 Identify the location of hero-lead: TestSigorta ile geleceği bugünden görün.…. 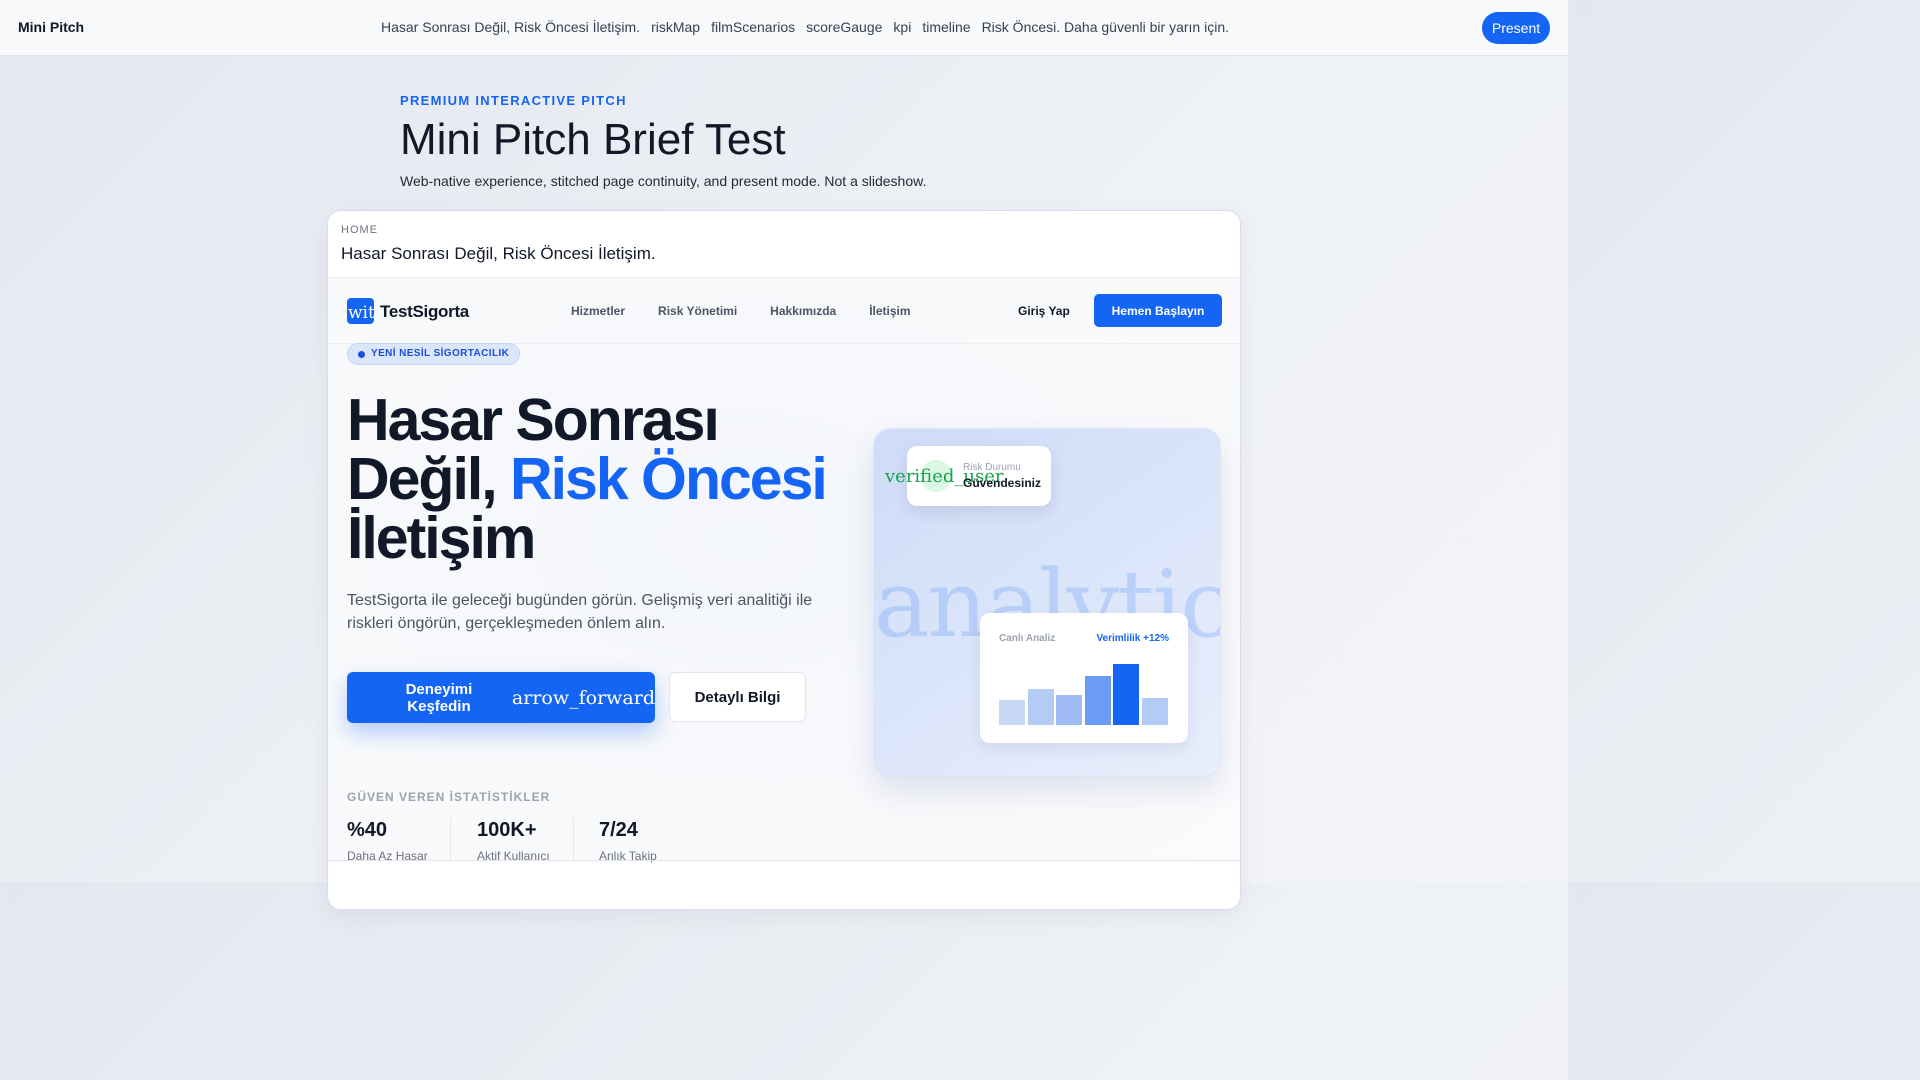
(580, 612).